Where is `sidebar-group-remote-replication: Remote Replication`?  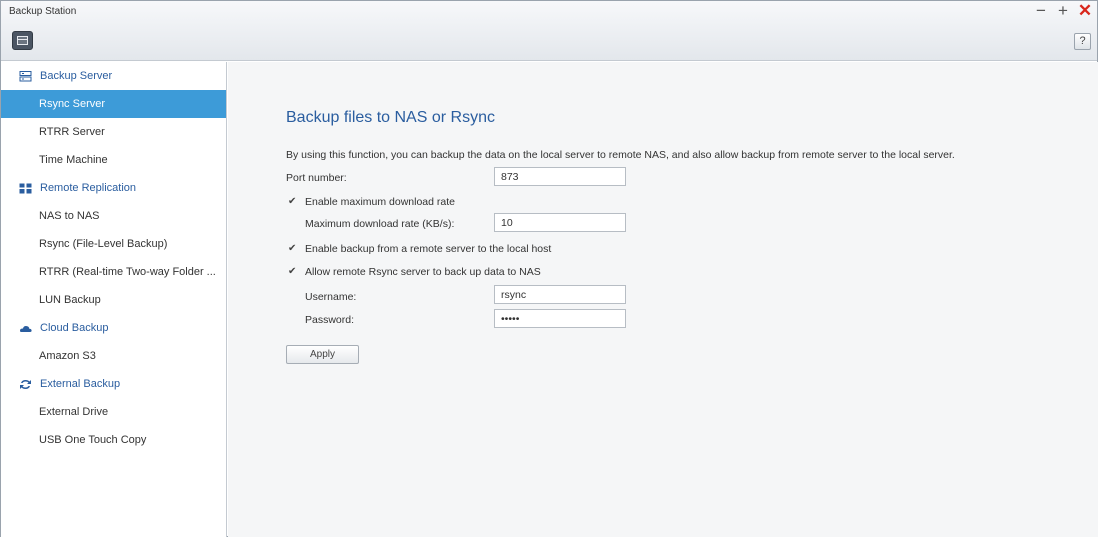
sidebar-group-remote-replication: Remote Replication is located at coordinates (113, 188).